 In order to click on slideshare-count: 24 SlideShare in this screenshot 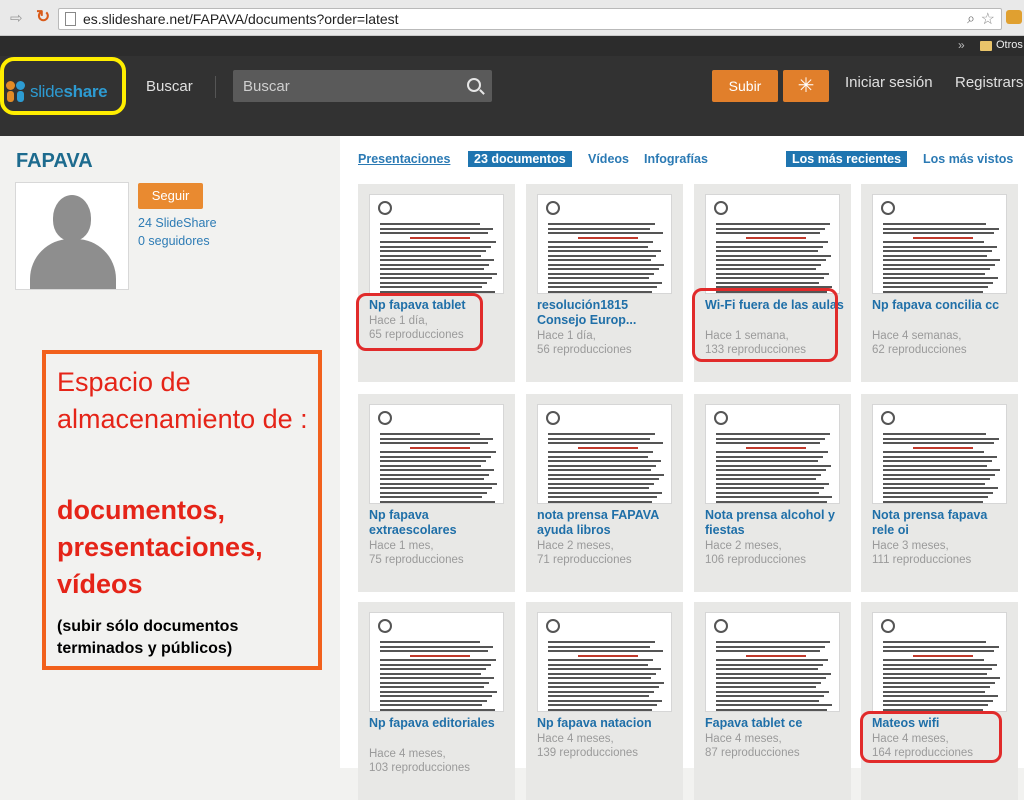, I will do `click(177, 223)`.